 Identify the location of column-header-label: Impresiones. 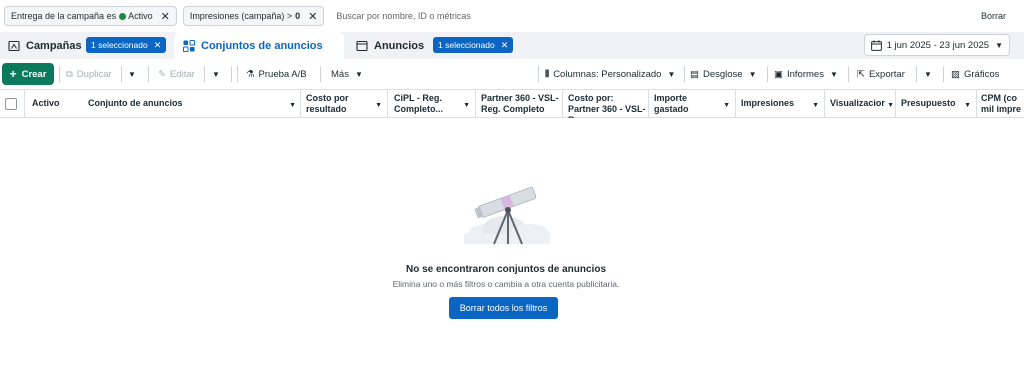
(768, 103).